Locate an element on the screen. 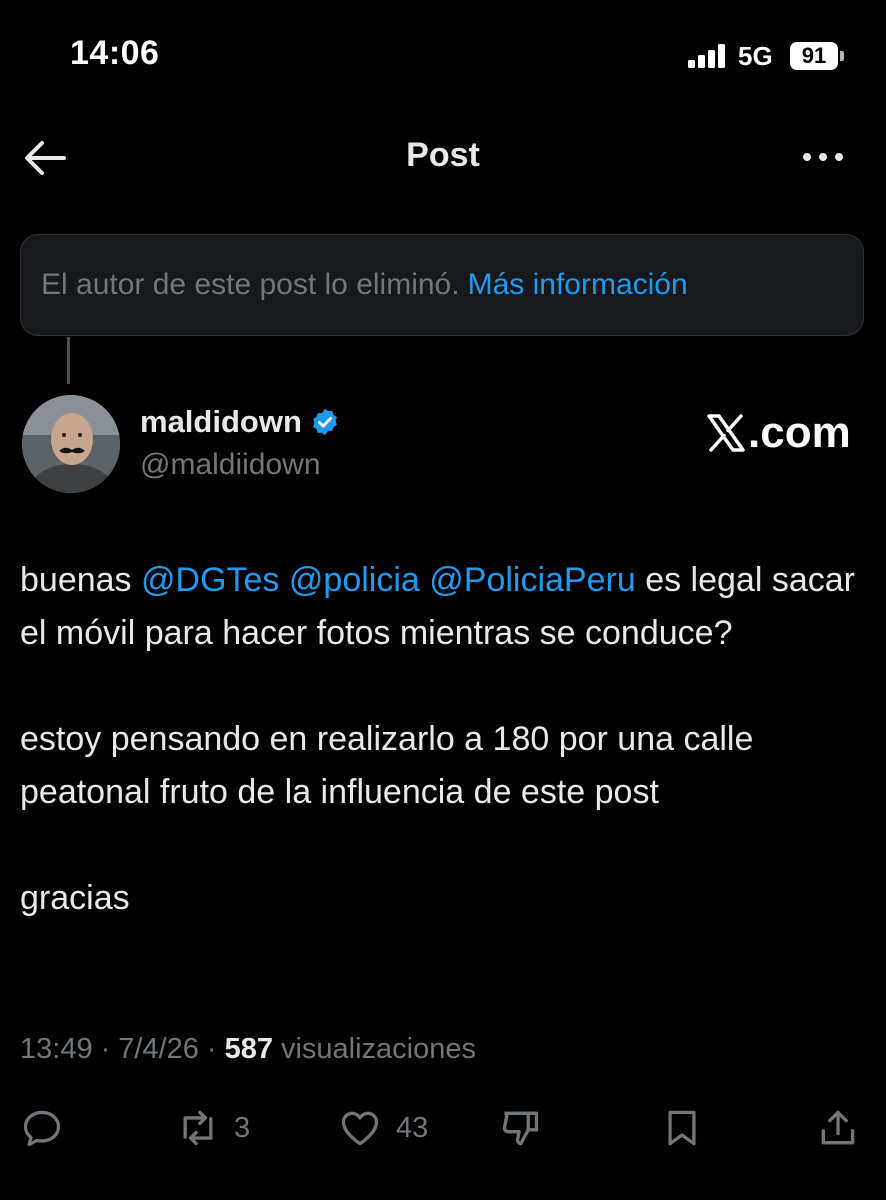 The image size is (886, 1200). page-title: Post is located at coordinates (443, 155).